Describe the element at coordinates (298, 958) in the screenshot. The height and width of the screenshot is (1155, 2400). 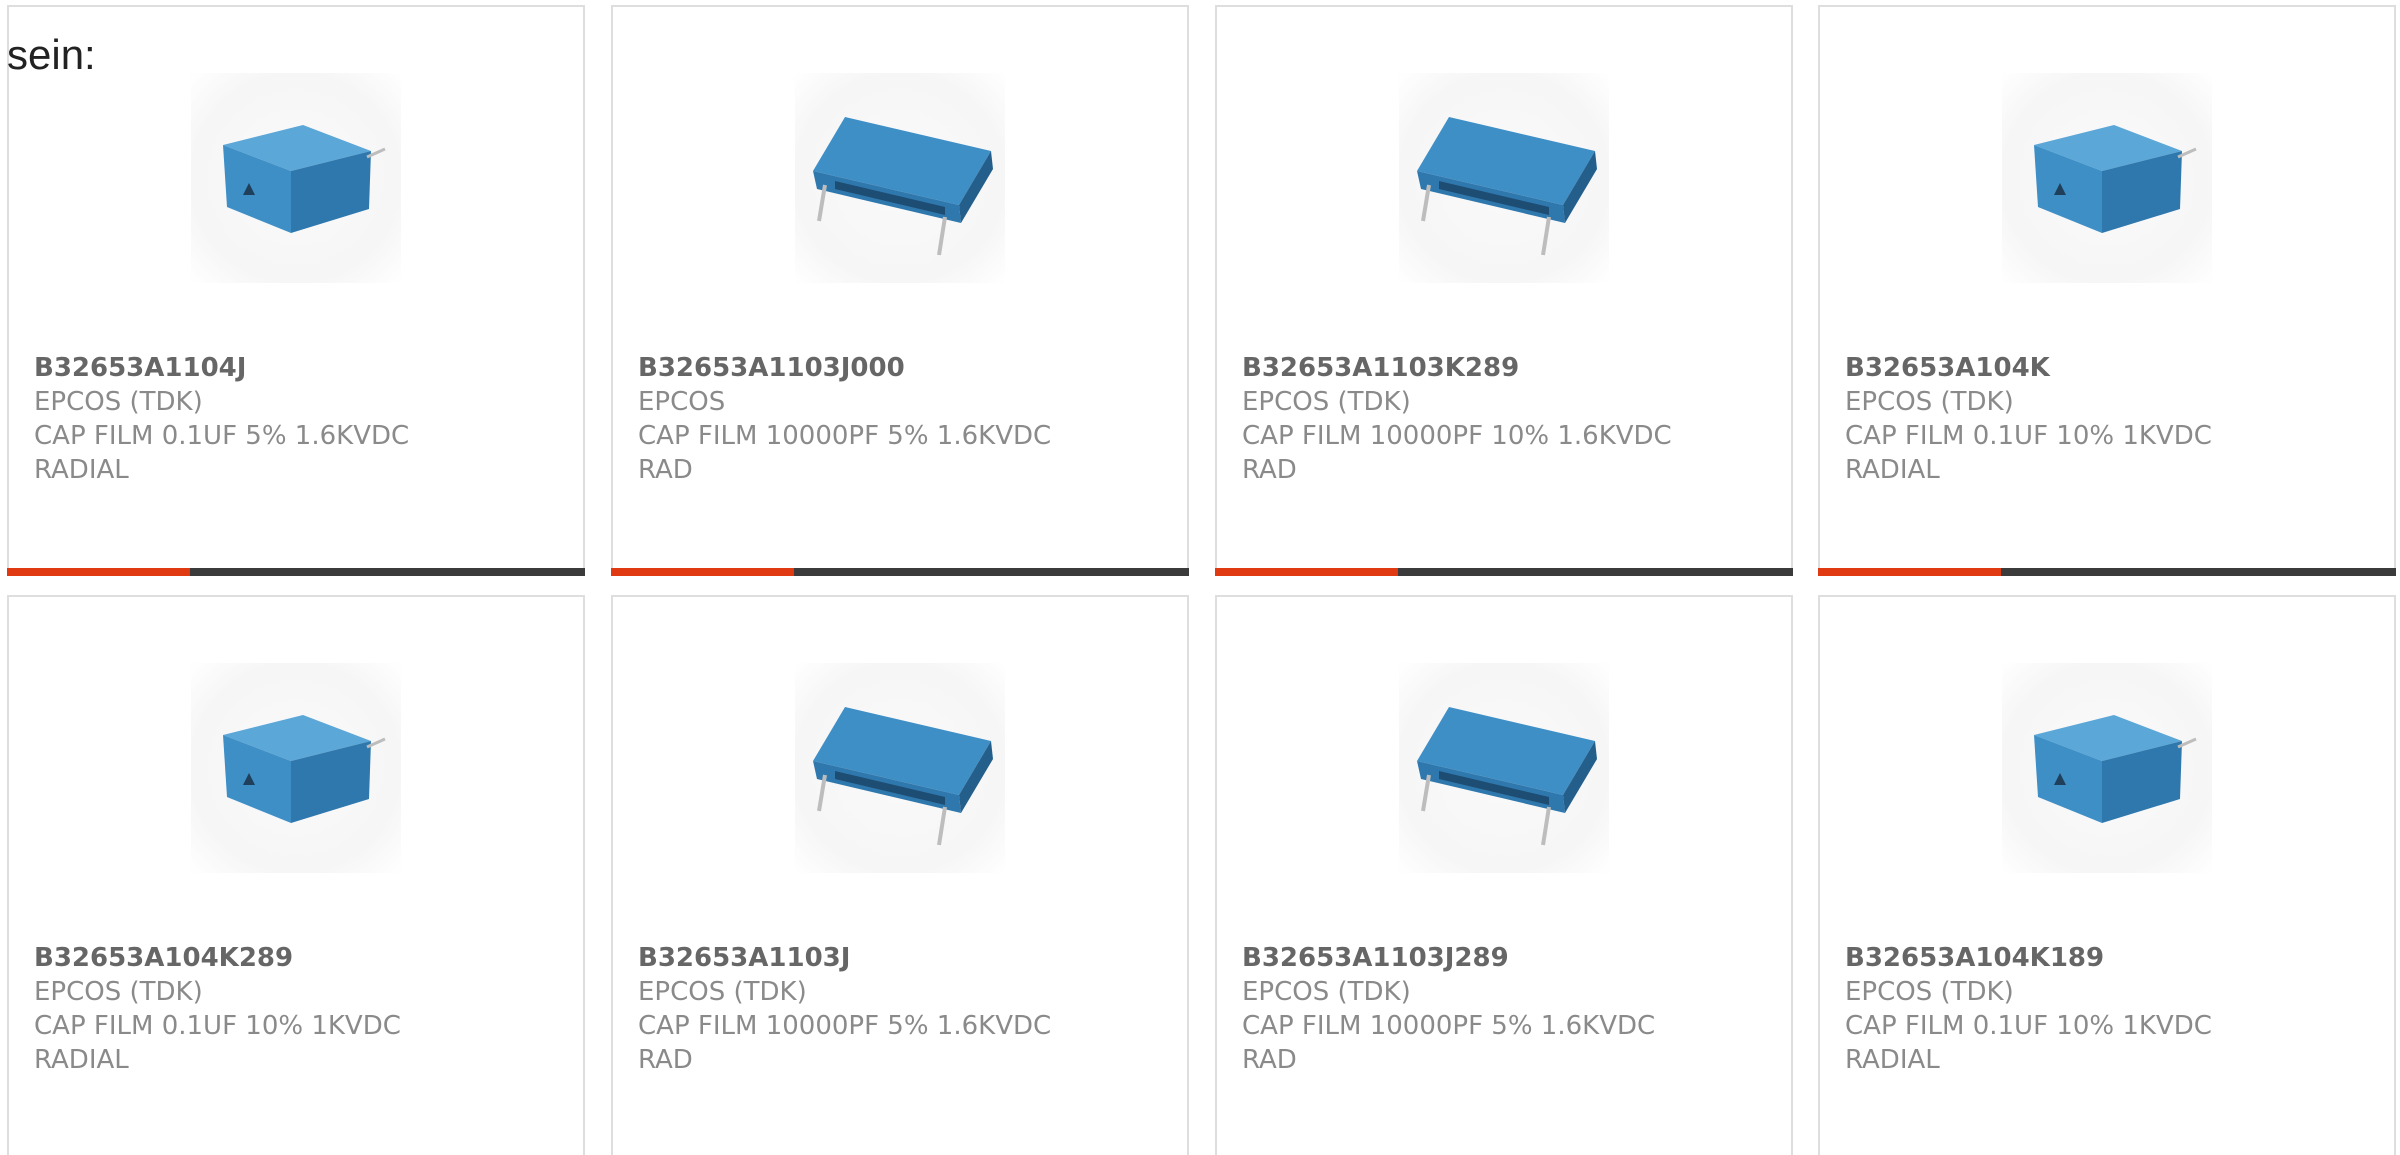
I see `part-number-link: B32653A104K289` at that location.